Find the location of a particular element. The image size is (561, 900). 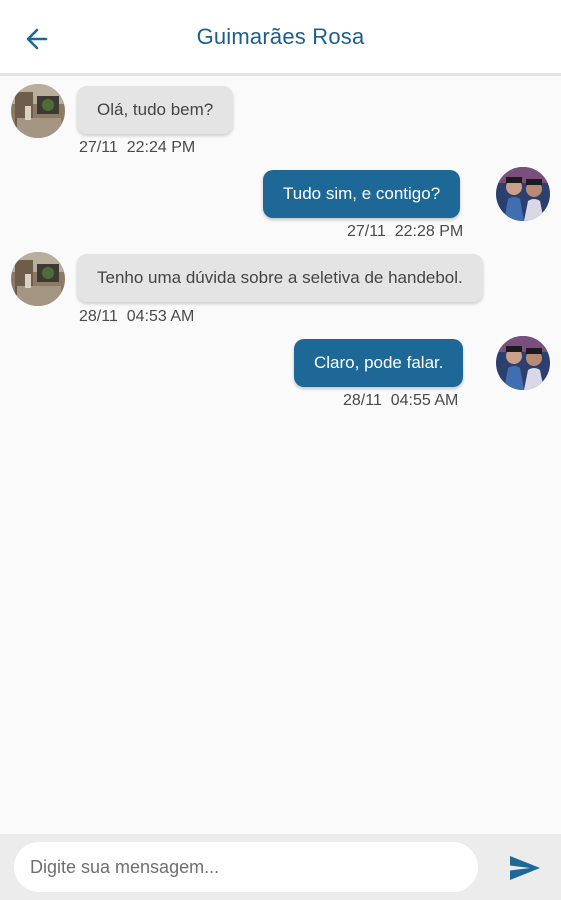

message-bubble: Olá, tudo bem? is located at coordinates (155, 110).